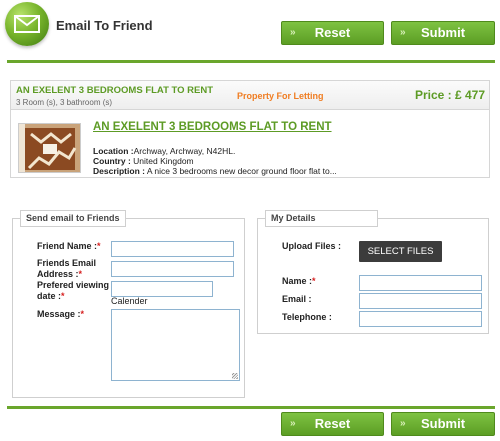 Image resolution: width=500 pixels, height=441 pixels. Describe the element at coordinates (212, 127) in the screenshot. I see `listing-title-link: AN EXELENT 3 BEDROOMS FLAT TO RENT` at that location.